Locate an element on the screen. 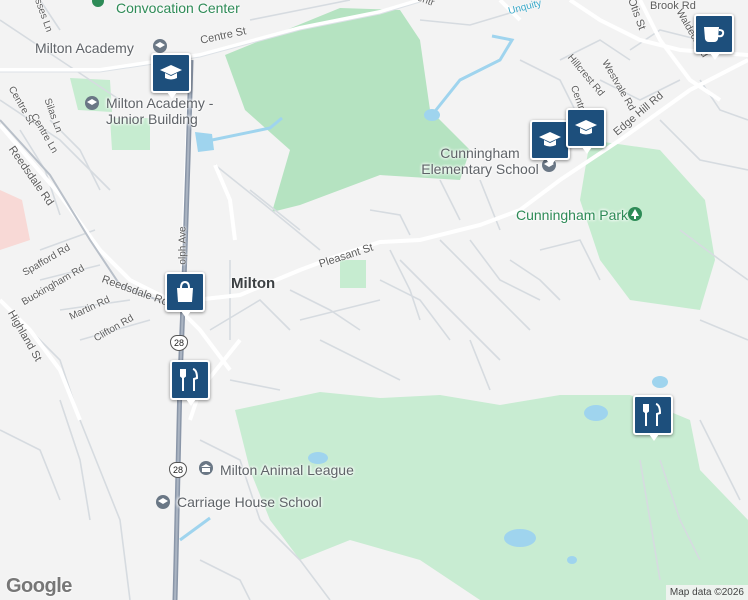 The image size is (748, 600). milton-academy-label: Milton Academy is located at coordinates (84, 48).